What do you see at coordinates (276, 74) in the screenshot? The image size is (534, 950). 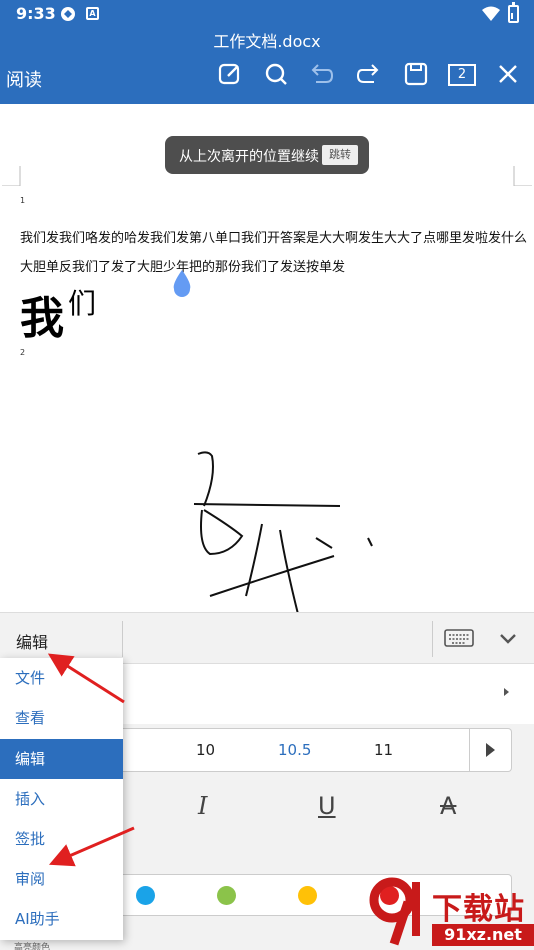 I see `search-icon` at bounding box center [276, 74].